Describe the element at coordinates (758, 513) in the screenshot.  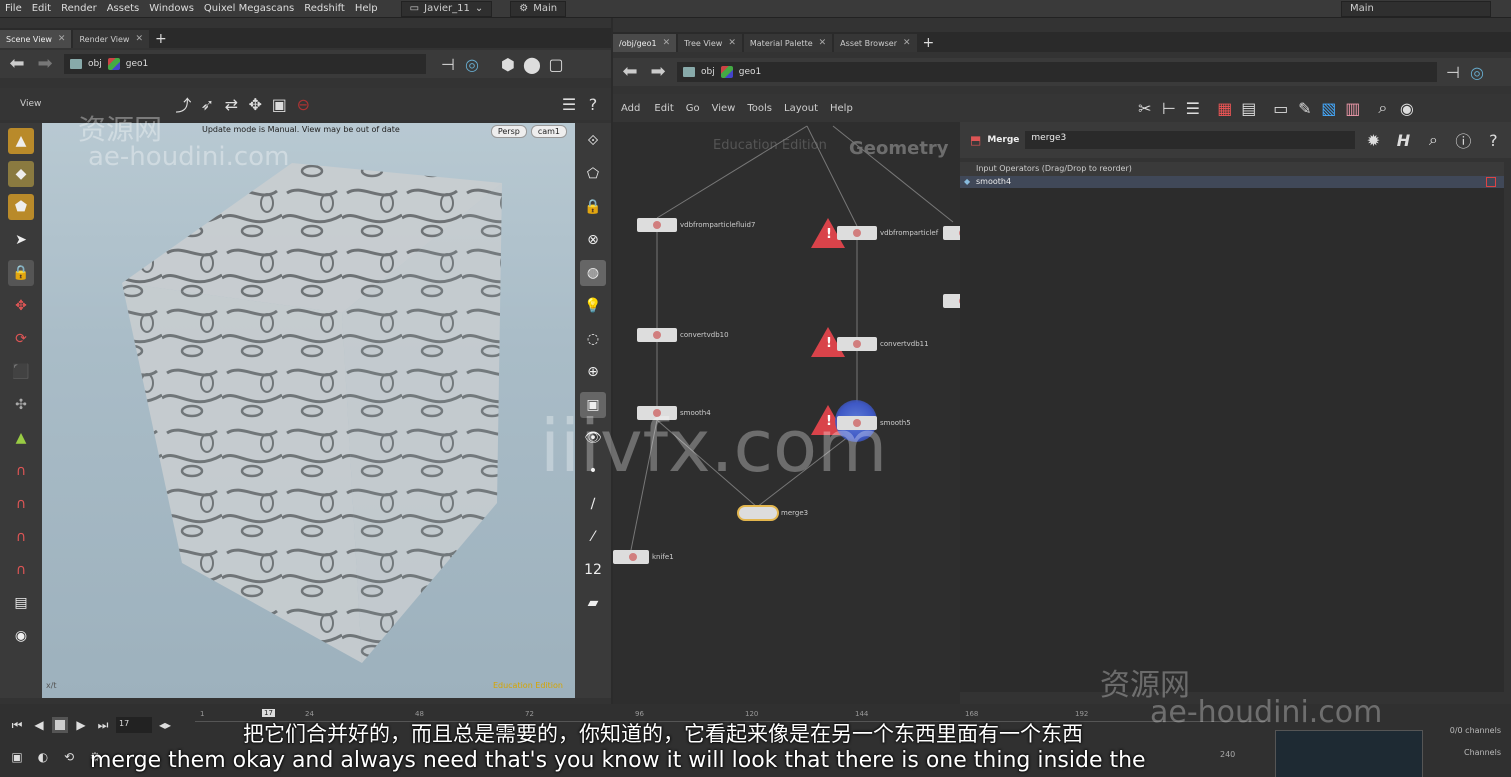
I see `node-merge3` at that location.